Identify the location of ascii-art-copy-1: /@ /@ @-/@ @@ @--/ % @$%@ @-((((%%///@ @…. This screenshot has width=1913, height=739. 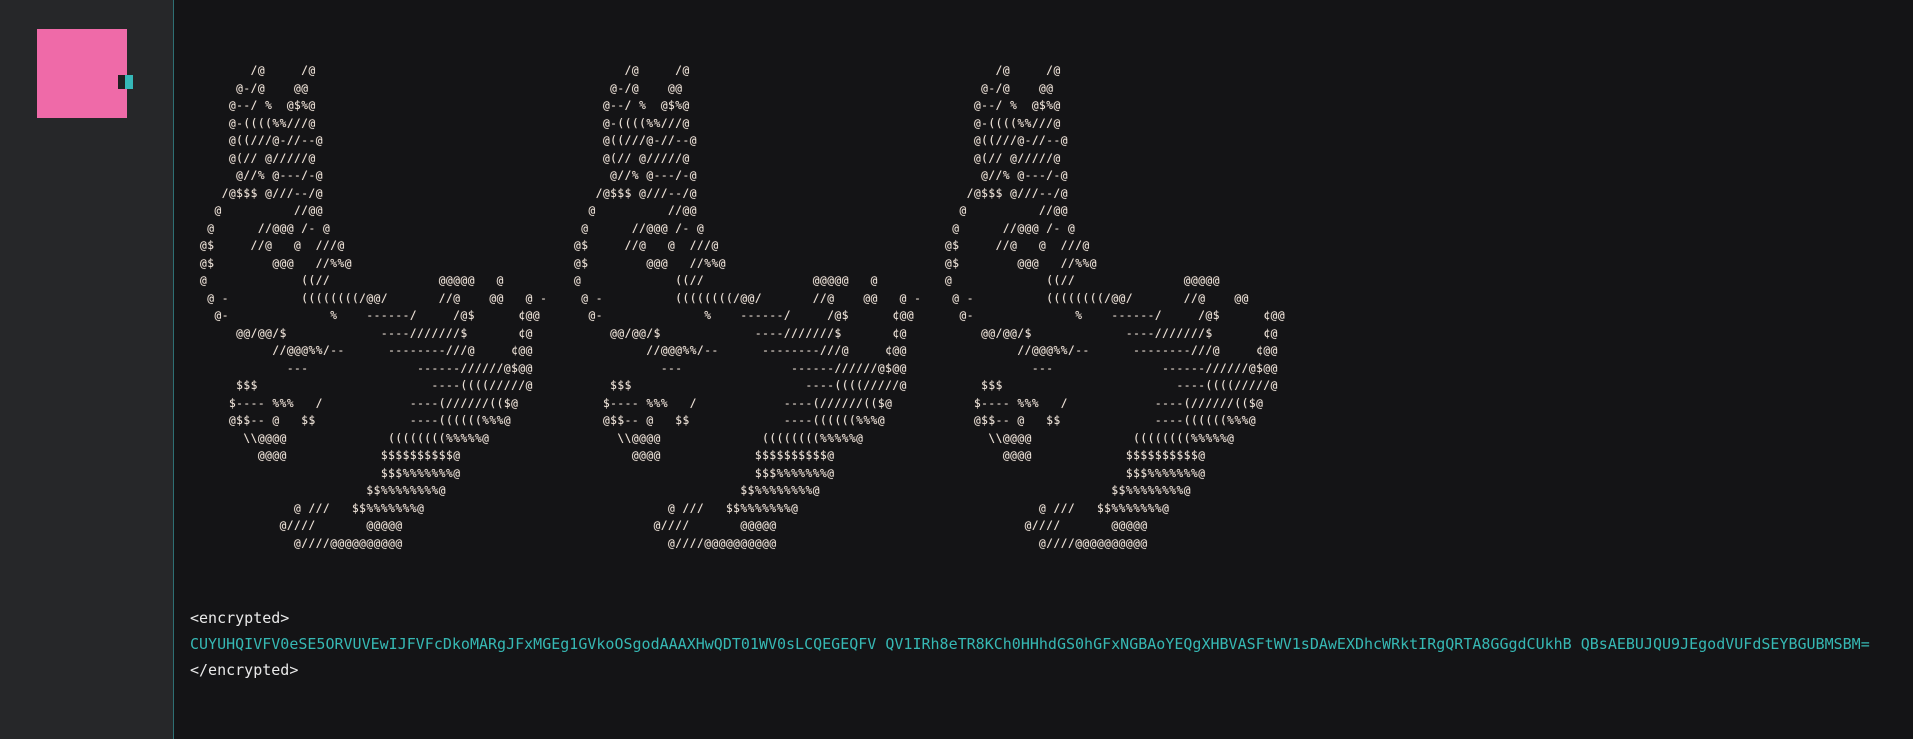
(374, 307).